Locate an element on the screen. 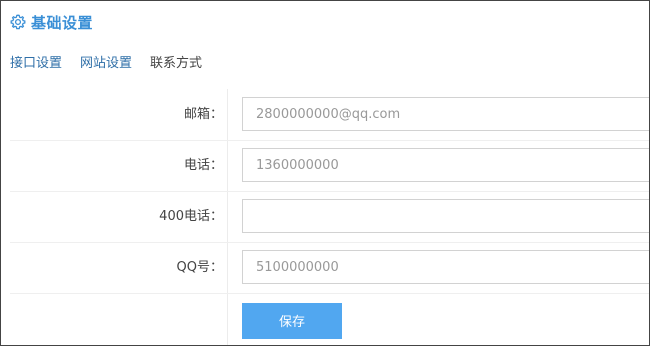 The height and width of the screenshot is (346, 650). form-row-qq: QQ号： is located at coordinates (329, 268).